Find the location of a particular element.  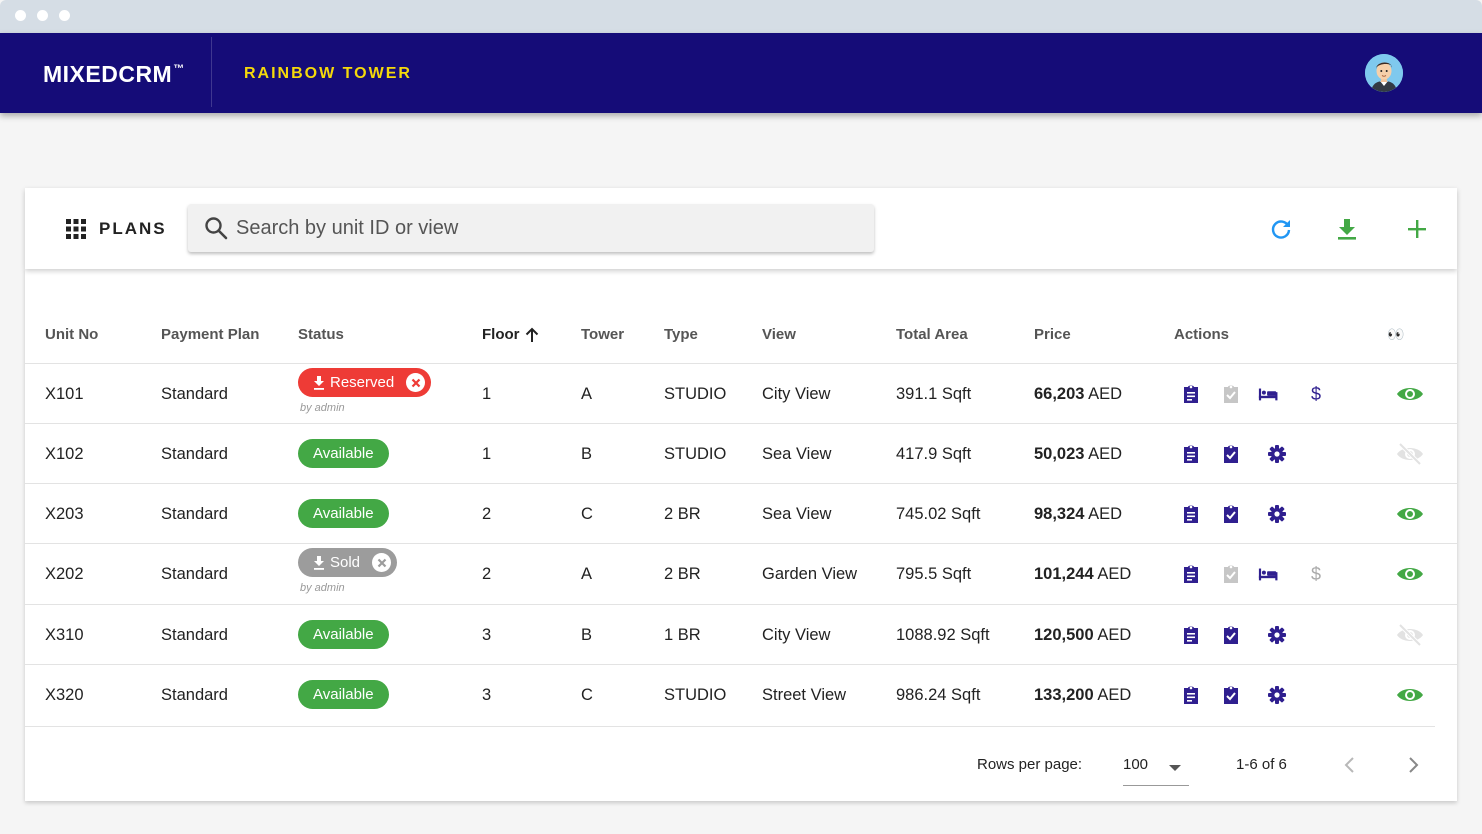

price-amount: 50,023 is located at coordinates (1059, 454).